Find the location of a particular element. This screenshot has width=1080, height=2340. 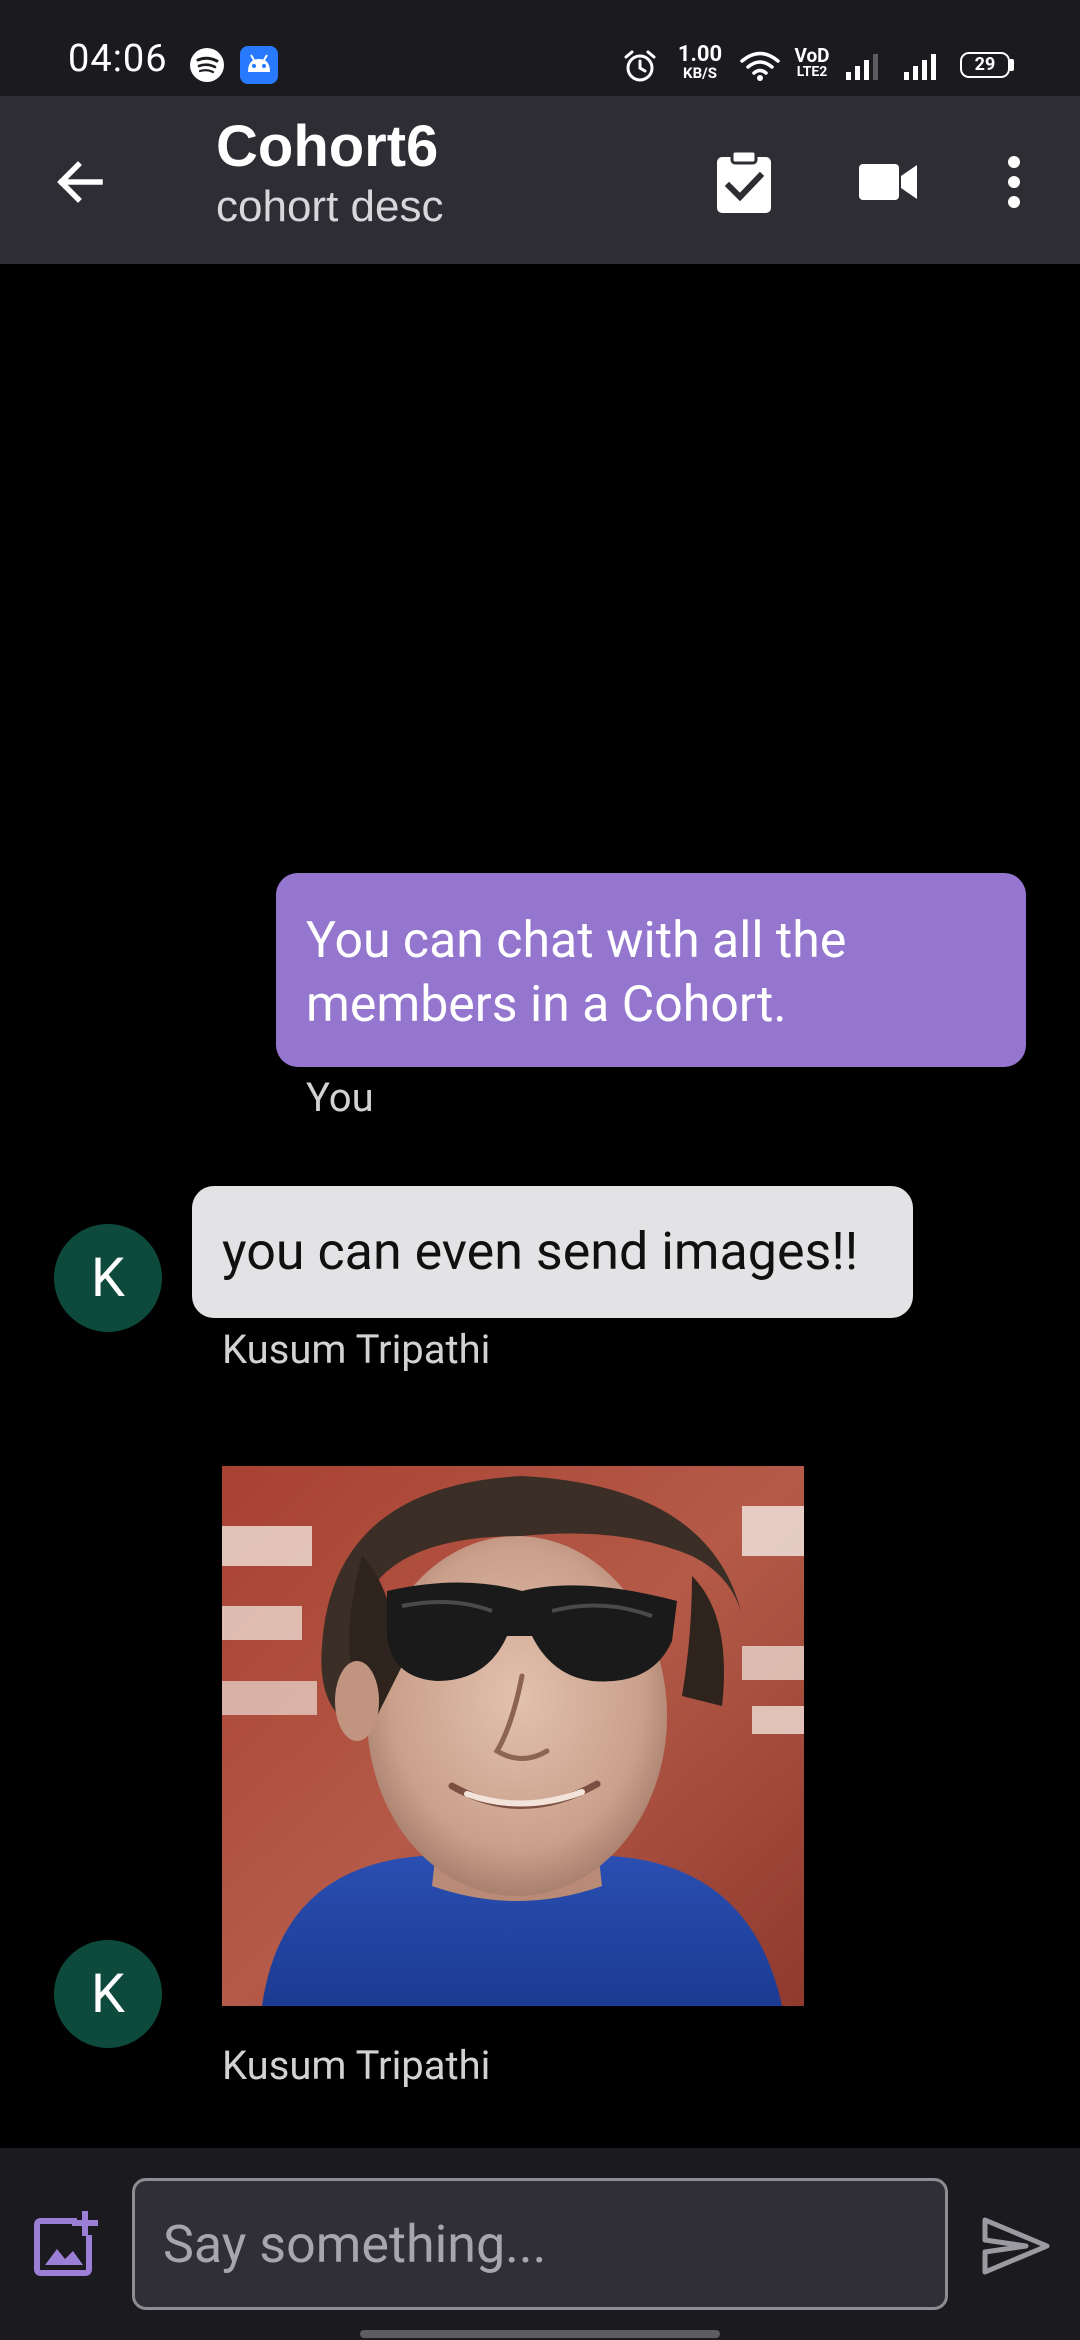

chat-header-info: Cohort6 cohort desc is located at coordinates (329, 173).